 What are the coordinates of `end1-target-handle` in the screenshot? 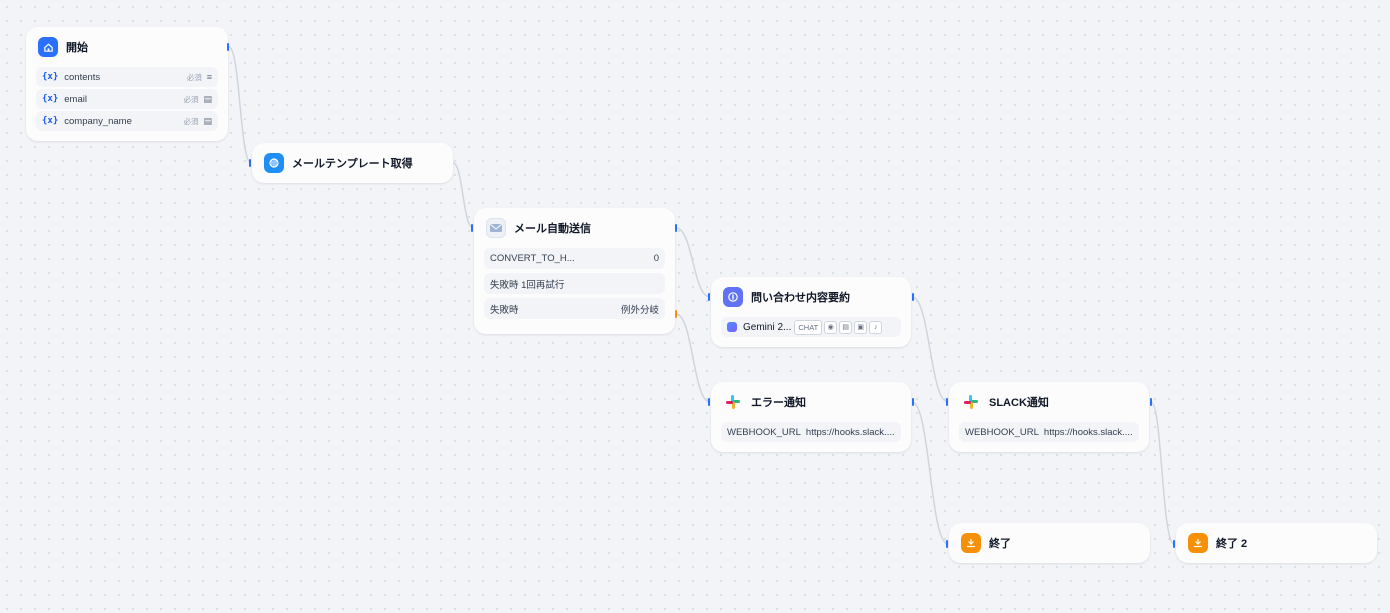 It's located at (947, 544).